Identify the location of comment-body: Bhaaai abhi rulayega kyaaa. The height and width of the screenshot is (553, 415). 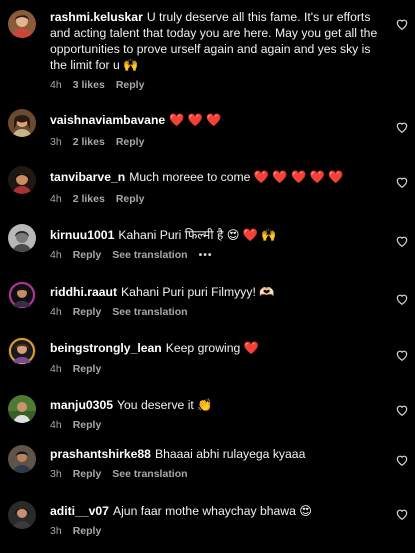
(230, 454).